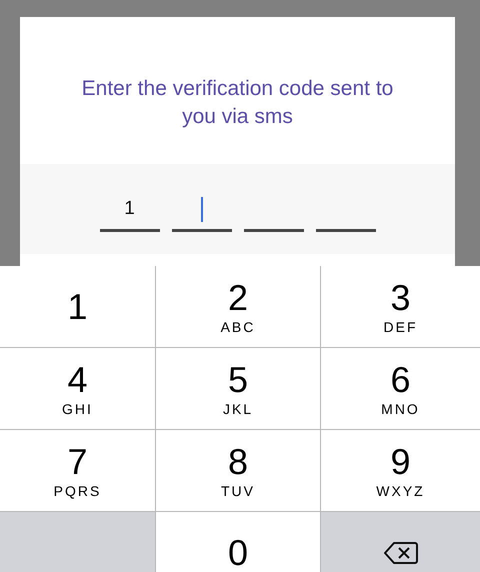 The width and height of the screenshot is (480, 572). Describe the element at coordinates (77, 306) in the screenshot. I see `keypad-key: 1` at that location.